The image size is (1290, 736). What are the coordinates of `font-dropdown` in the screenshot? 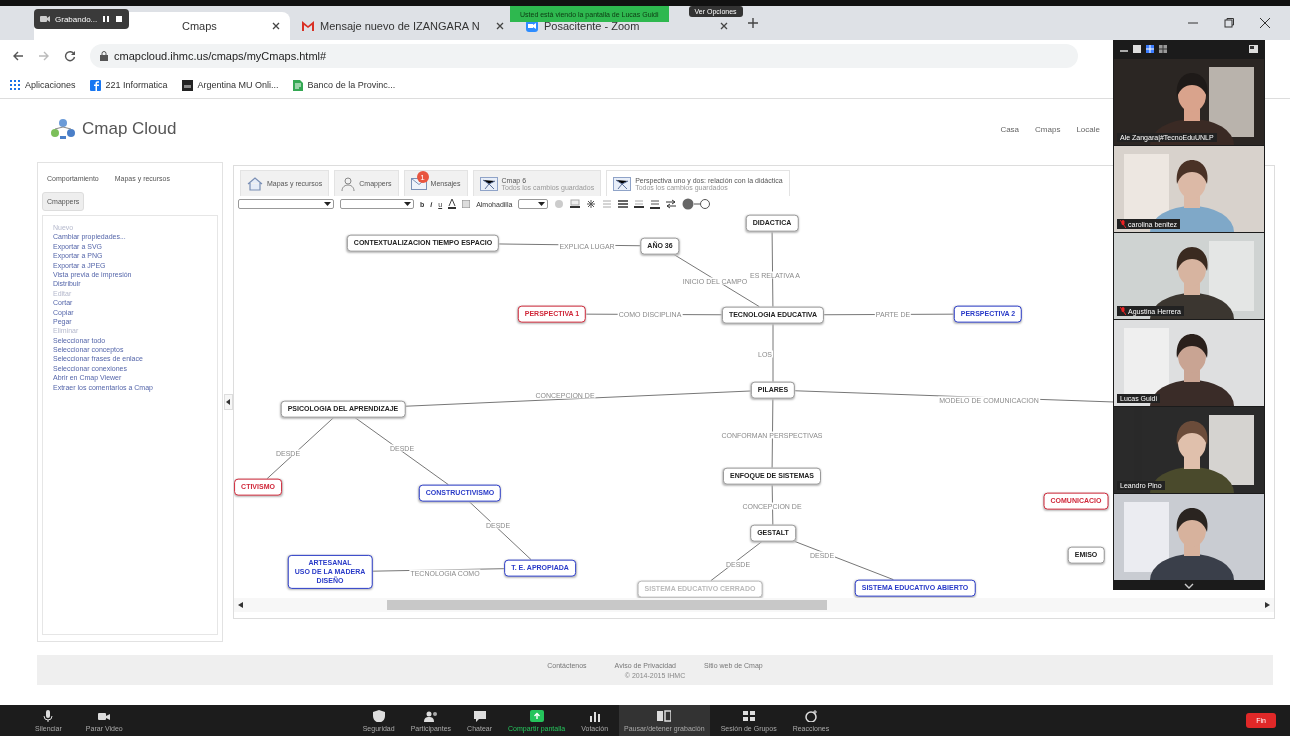 It's located at (286, 204).